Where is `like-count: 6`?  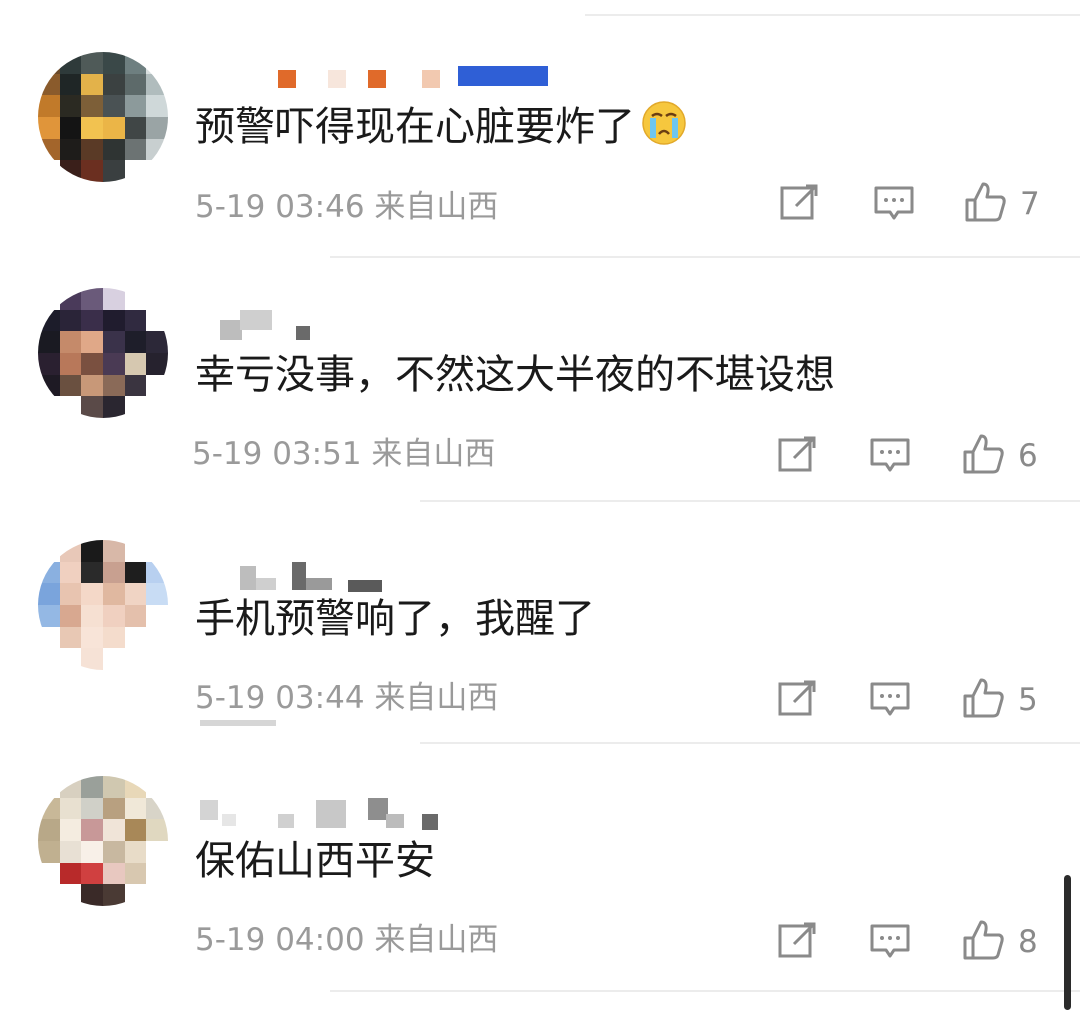
like-count: 6 is located at coordinates (1028, 456).